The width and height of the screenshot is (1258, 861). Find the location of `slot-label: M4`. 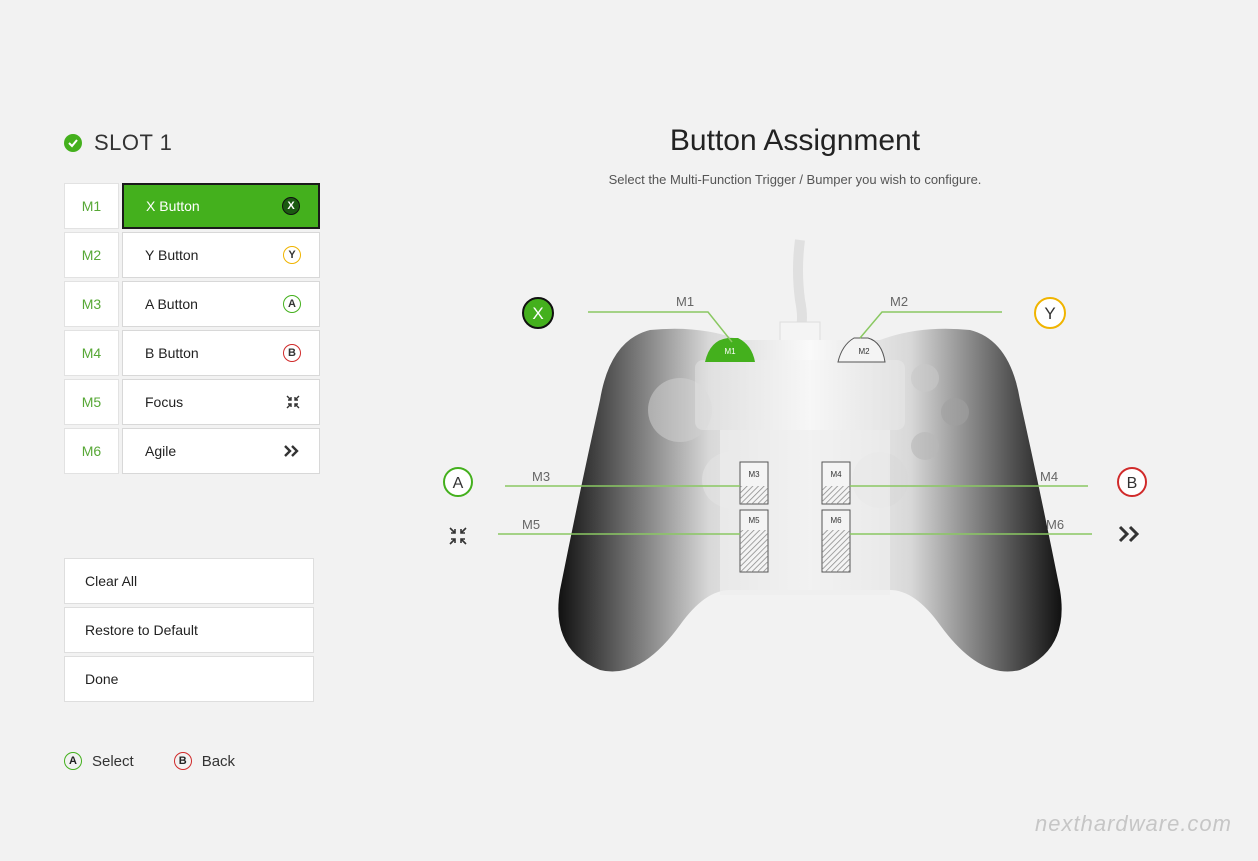

slot-label: M4 is located at coordinates (91, 353).